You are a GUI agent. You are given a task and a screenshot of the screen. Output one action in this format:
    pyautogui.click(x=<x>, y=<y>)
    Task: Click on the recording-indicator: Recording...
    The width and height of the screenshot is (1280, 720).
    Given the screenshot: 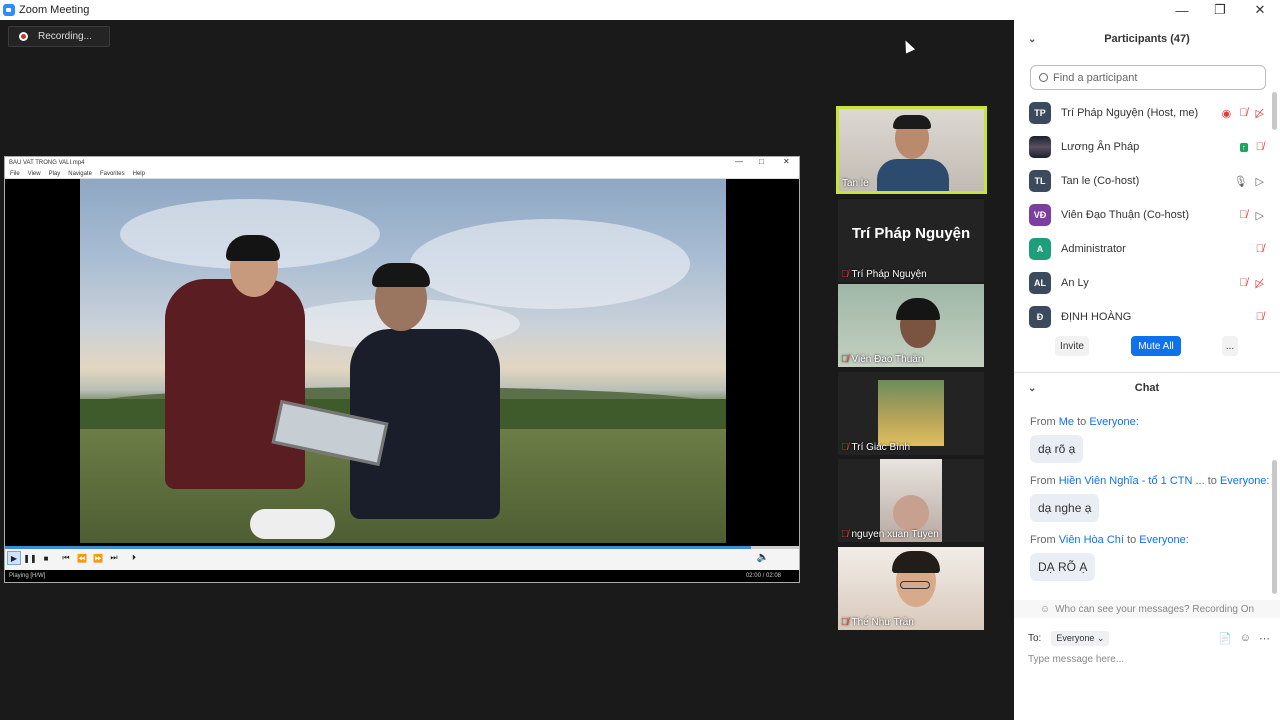 What is the action you would take?
    pyautogui.click(x=59, y=36)
    